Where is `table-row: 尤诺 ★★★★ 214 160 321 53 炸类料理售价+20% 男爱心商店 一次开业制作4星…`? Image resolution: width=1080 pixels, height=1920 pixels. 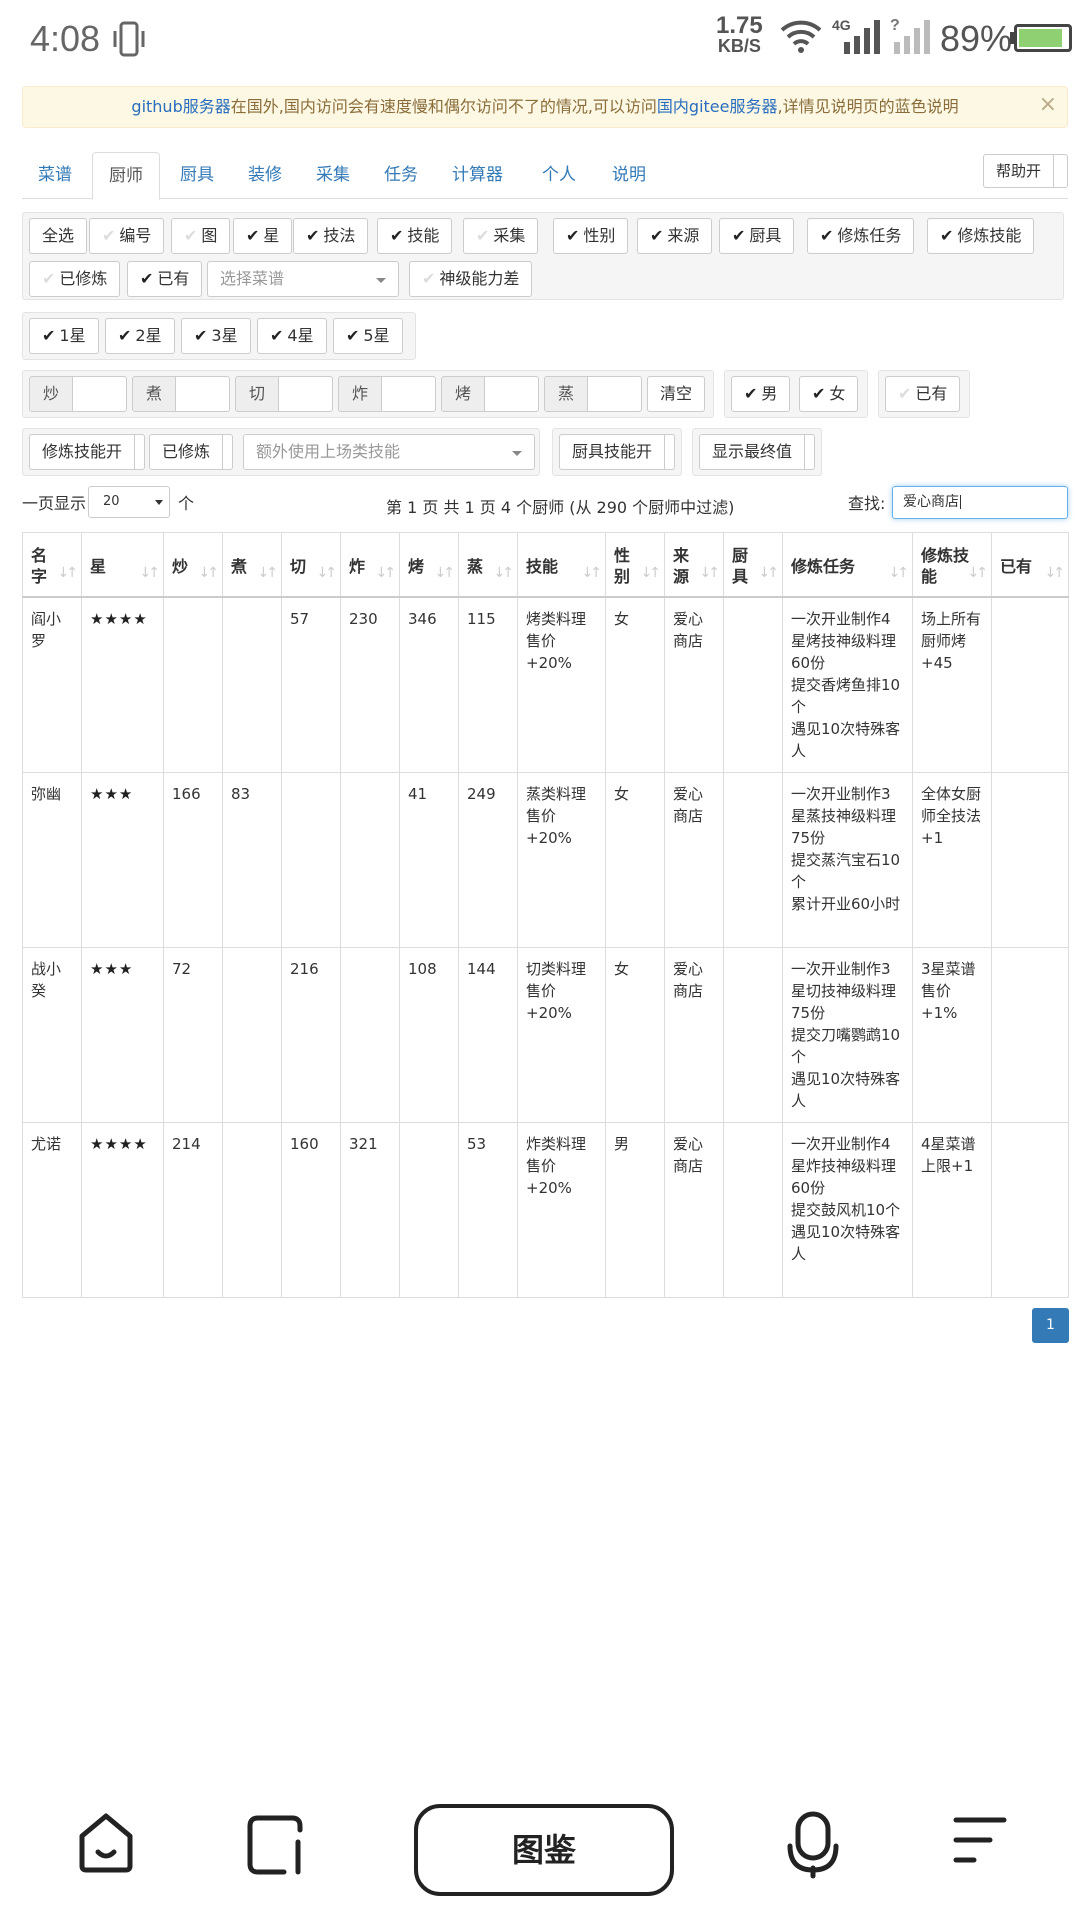
table-row: 尤诺 ★★★★ 214 160 321 53 炸类料理售价+20% 男爱心商店 一次开业制作4星… is located at coordinates (545, 1209).